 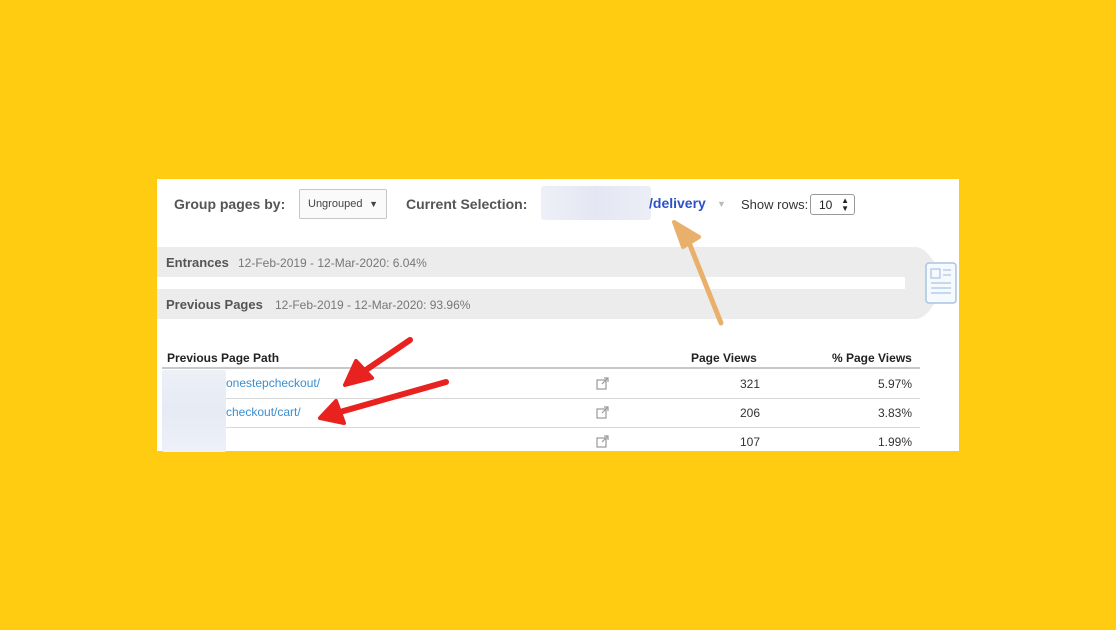 What do you see at coordinates (677, 203) in the screenshot?
I see `current-selection-value: /delivery` at bounding box center [677, 203].